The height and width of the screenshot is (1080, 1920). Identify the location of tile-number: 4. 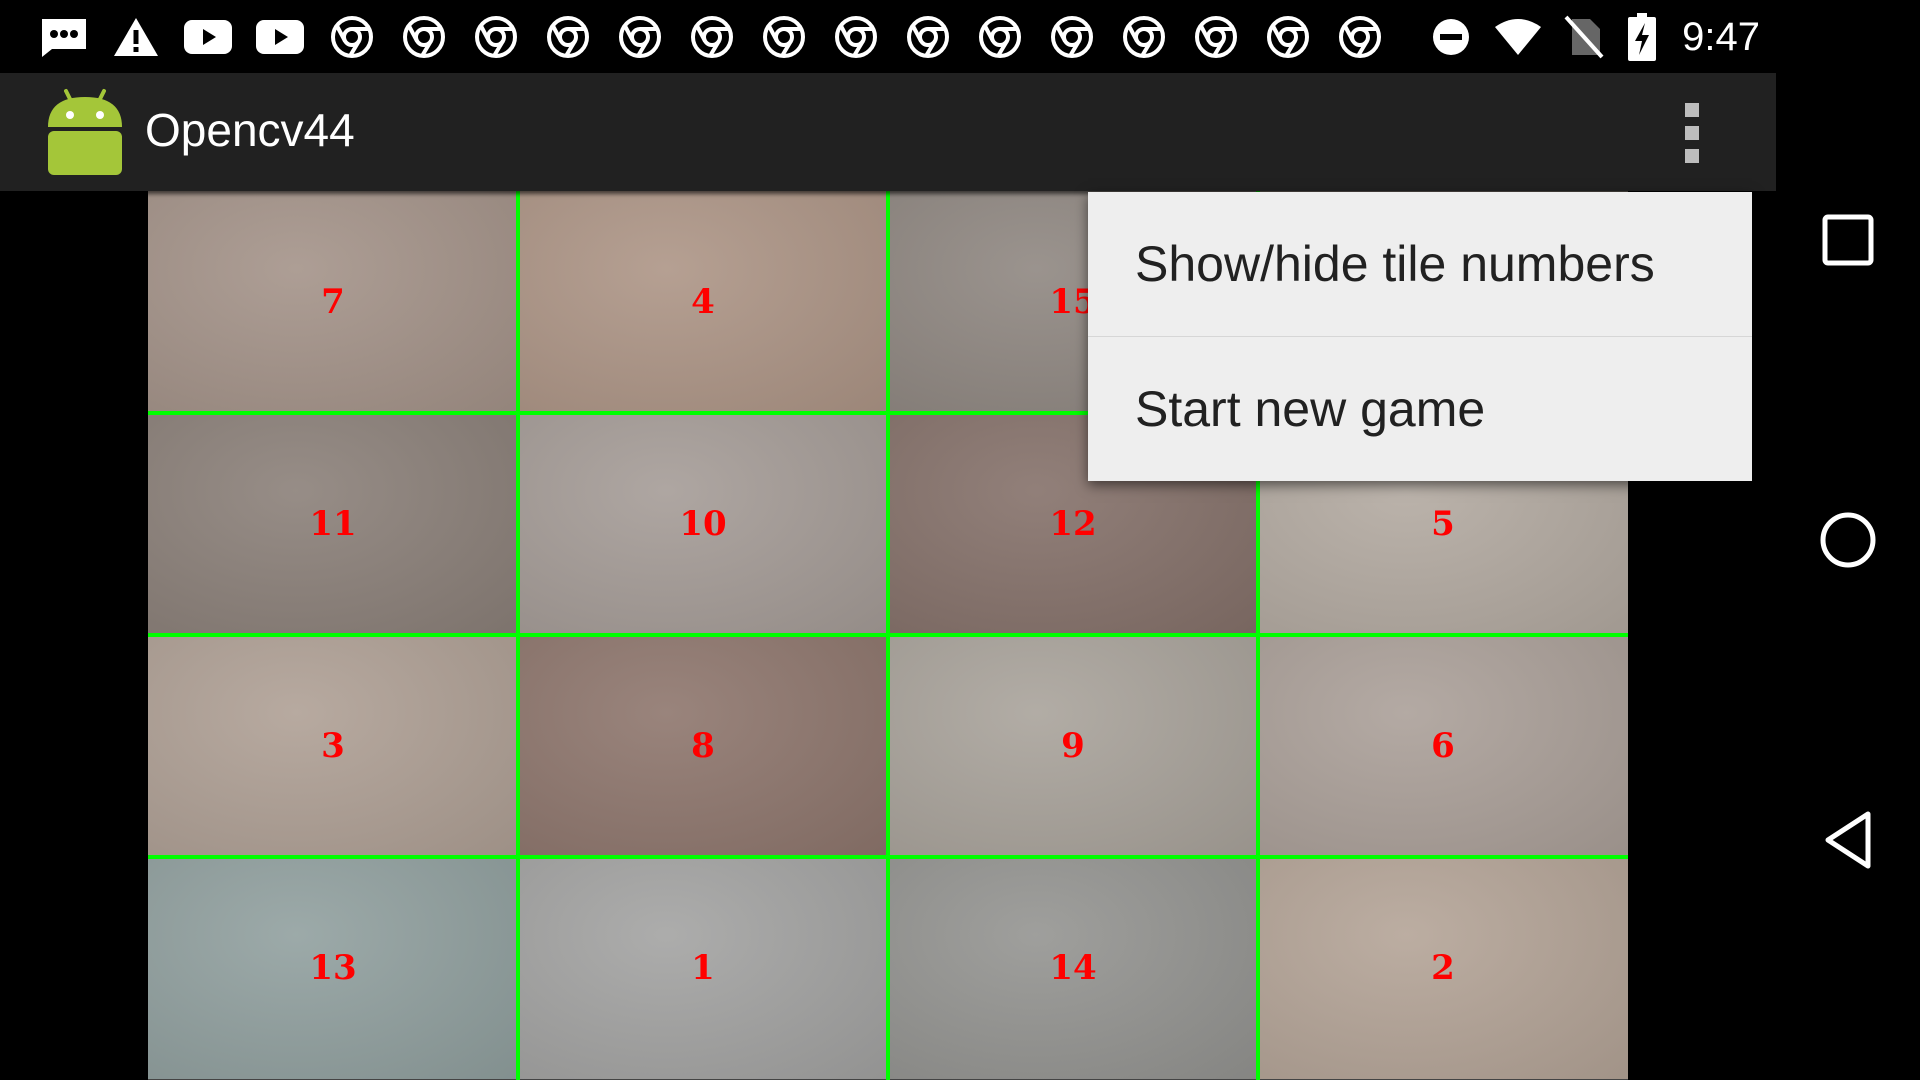
(703, 302).